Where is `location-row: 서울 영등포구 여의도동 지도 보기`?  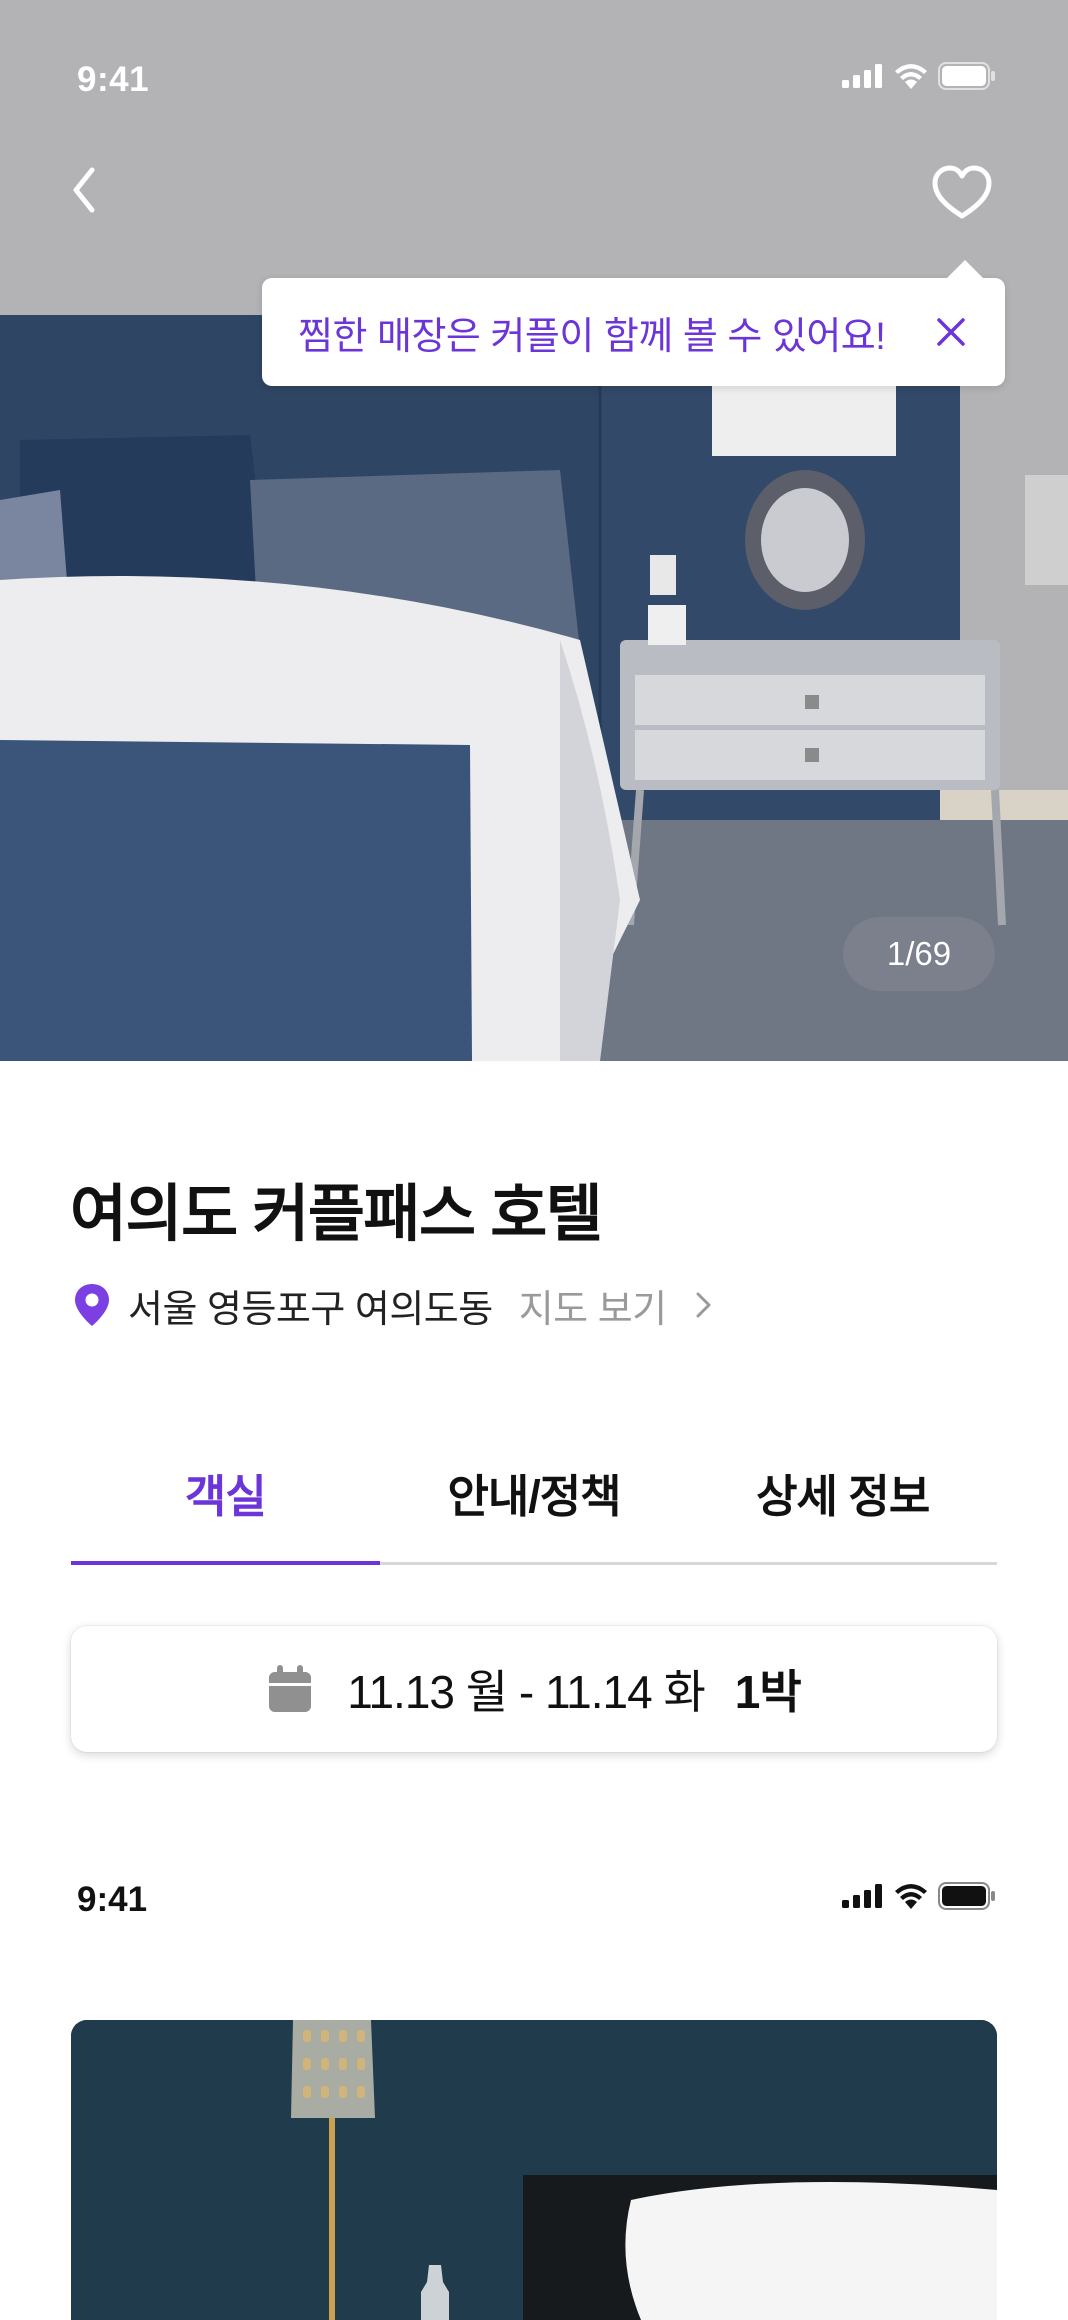 location-row: 서울 영등포구 여의도동 지도 보기 is located at coordinates (393, 1305).